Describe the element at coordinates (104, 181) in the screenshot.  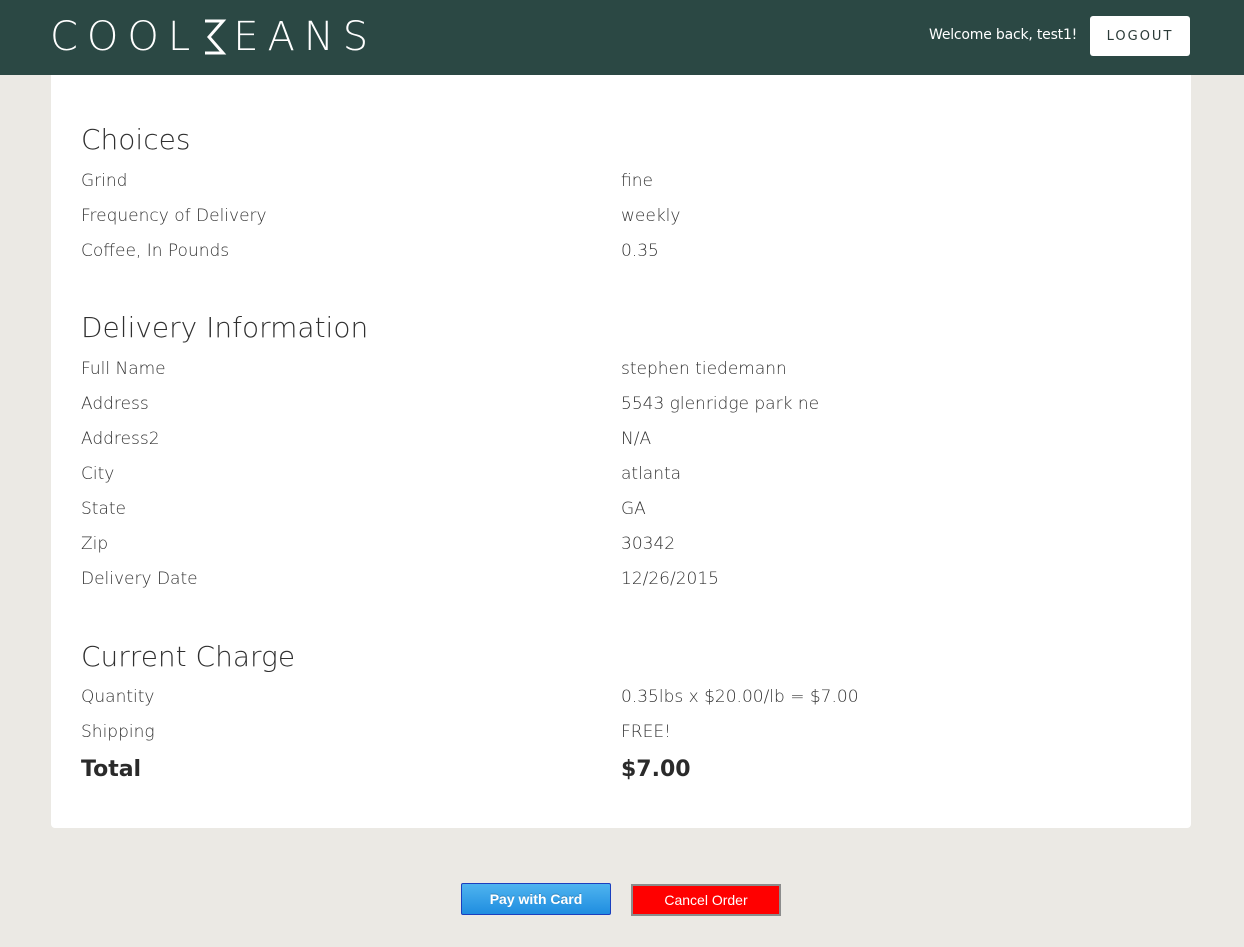
I see `grind-label: Grind` at that location.